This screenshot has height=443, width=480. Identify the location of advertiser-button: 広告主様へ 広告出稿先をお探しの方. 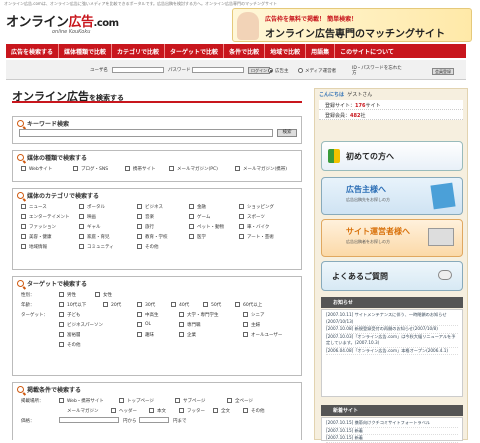
(392, 196).